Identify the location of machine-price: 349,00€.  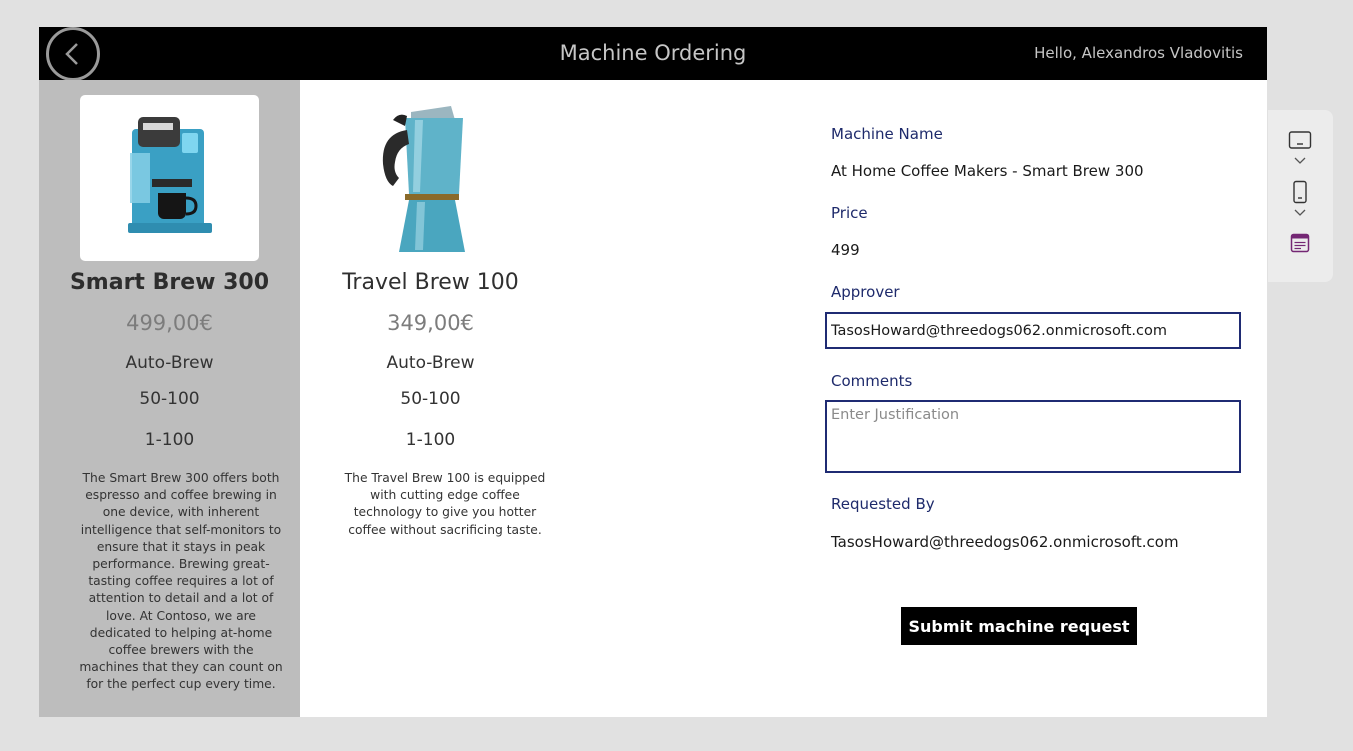
(430, 323).